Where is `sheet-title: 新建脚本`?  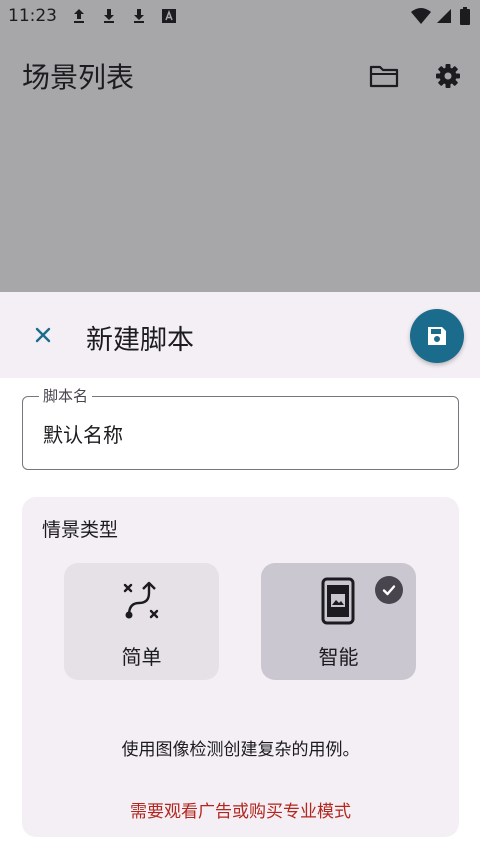
sheet-title: 新建脚本 is located at coordinates (140, 340).